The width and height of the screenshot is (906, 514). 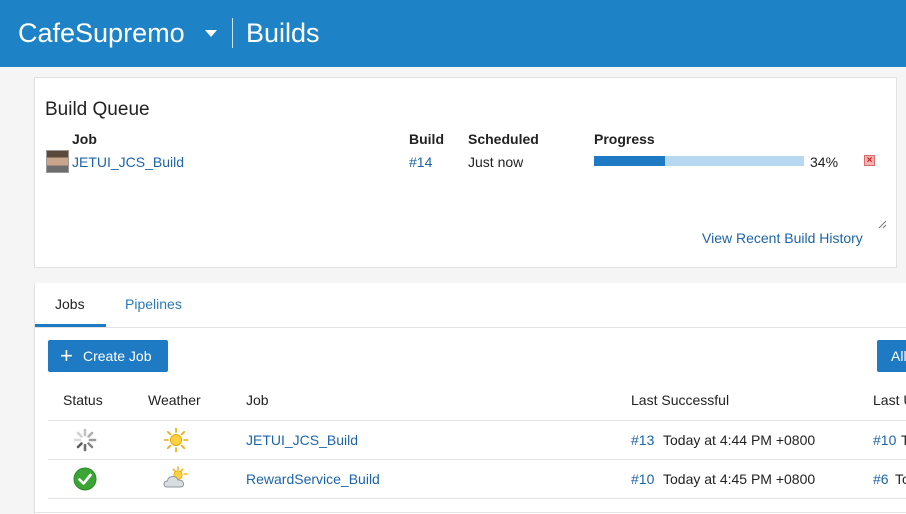 What do you see at coordinates (117, 356) in the screenshot?
I see `create-job-label: Create Job` at bounding box center [117, 356].